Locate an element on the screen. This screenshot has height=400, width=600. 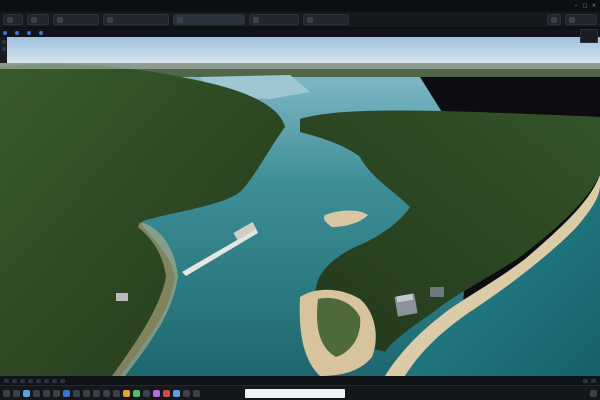
minimize-icon: – is located at coordinates (576, 6).